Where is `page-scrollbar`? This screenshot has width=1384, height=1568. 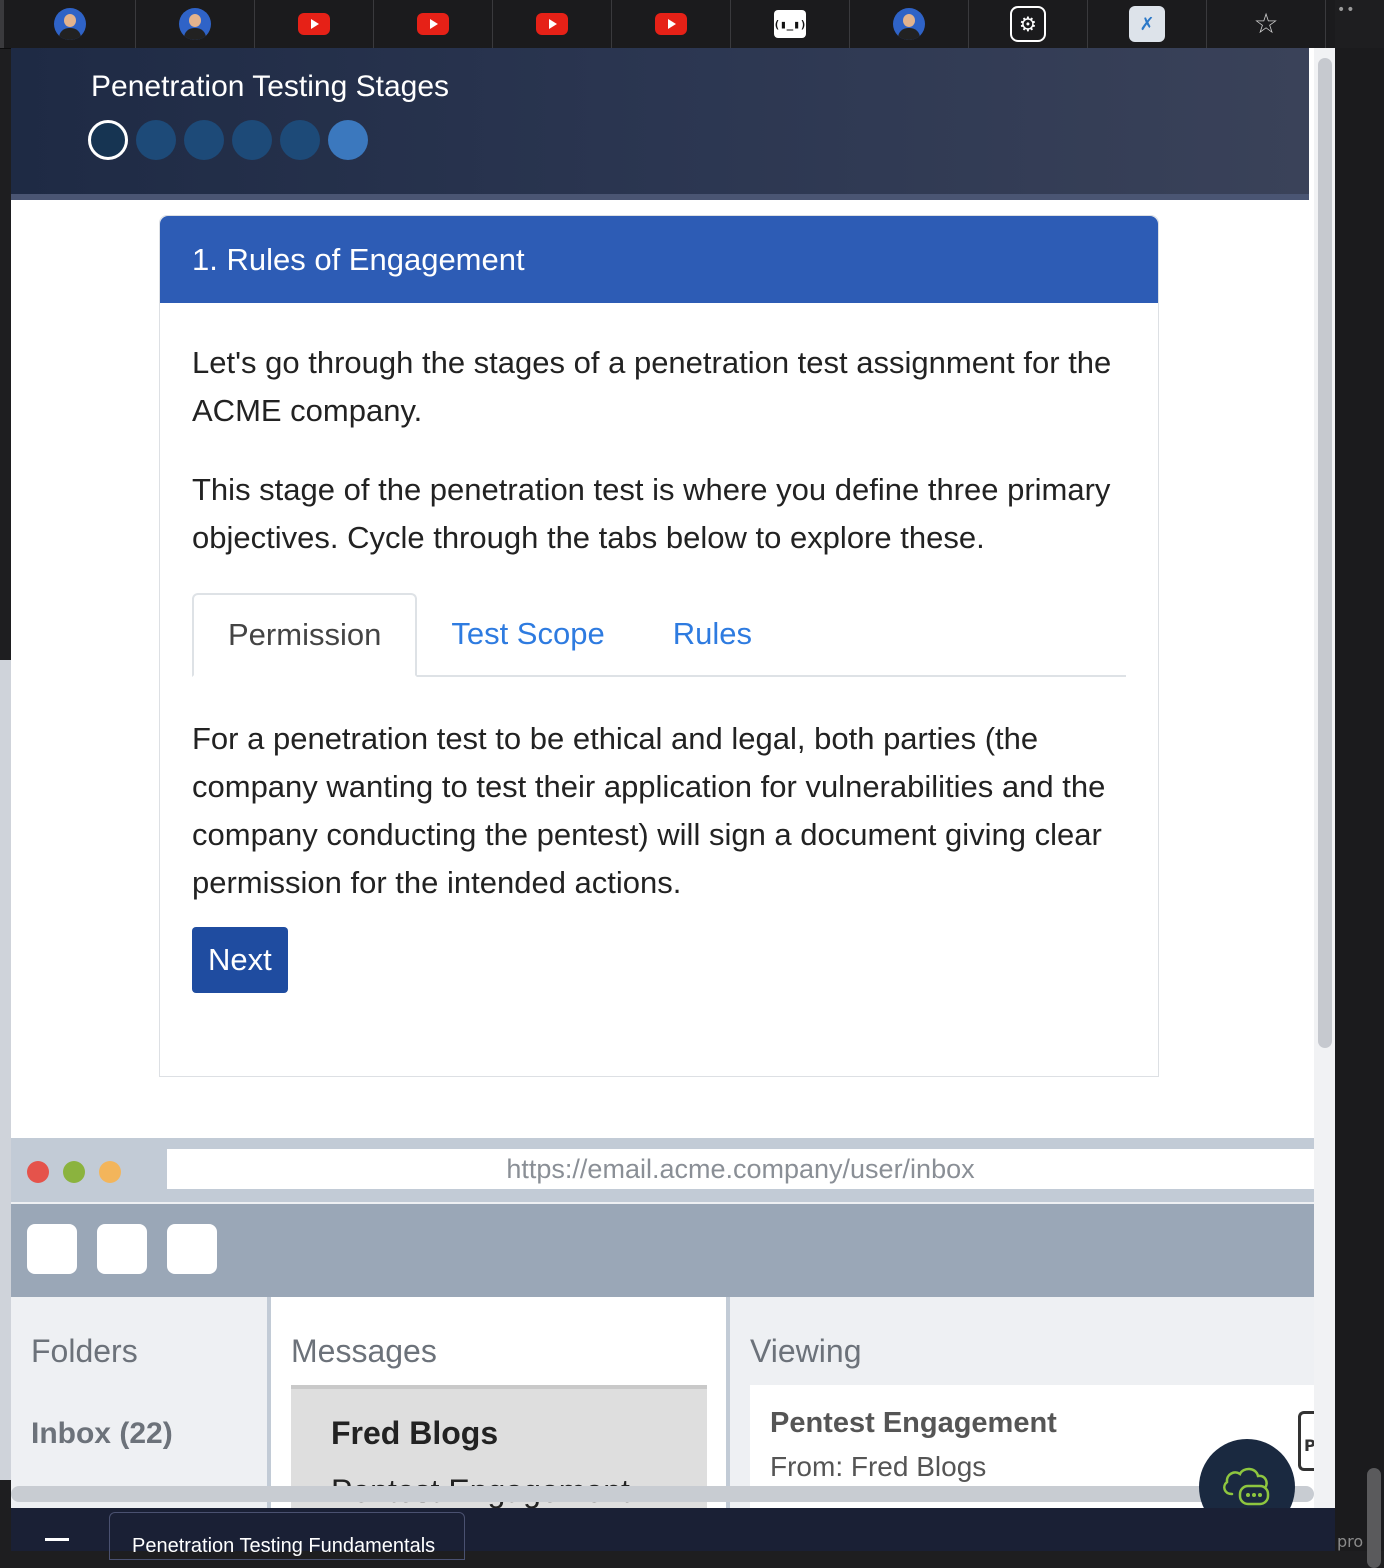 page-scrollbar is located at coordinates (1324, 778).